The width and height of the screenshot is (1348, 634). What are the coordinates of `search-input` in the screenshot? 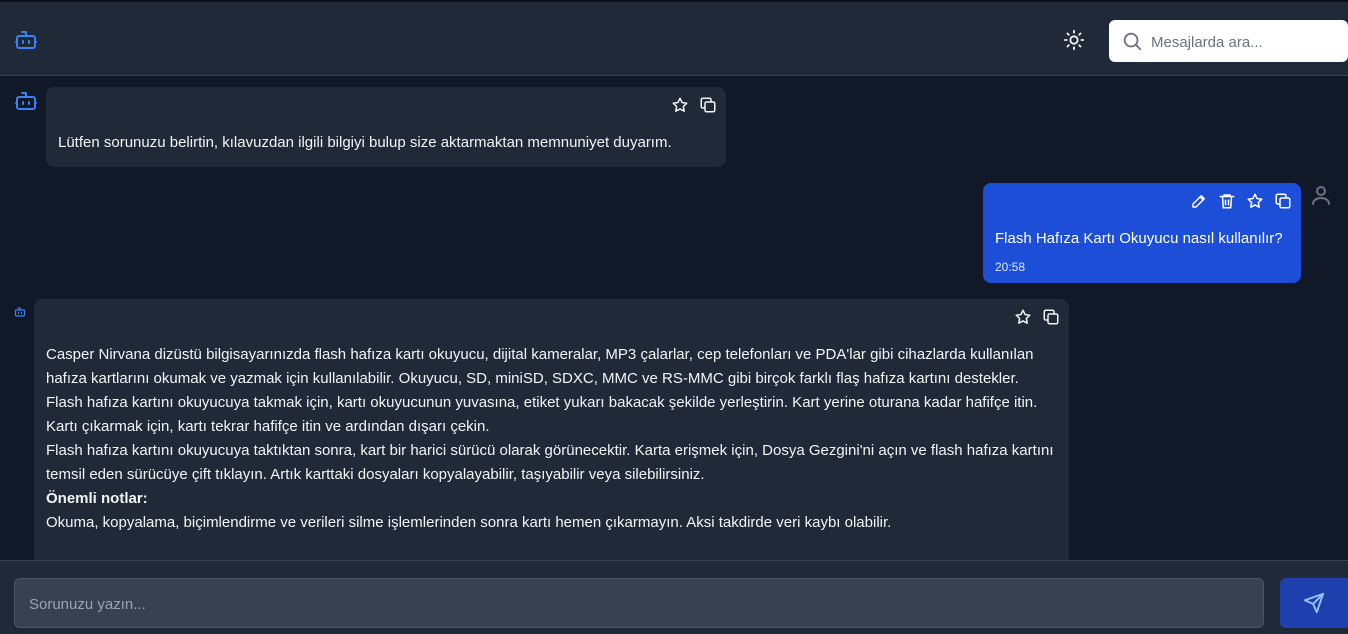 It's located at (1248, 42).